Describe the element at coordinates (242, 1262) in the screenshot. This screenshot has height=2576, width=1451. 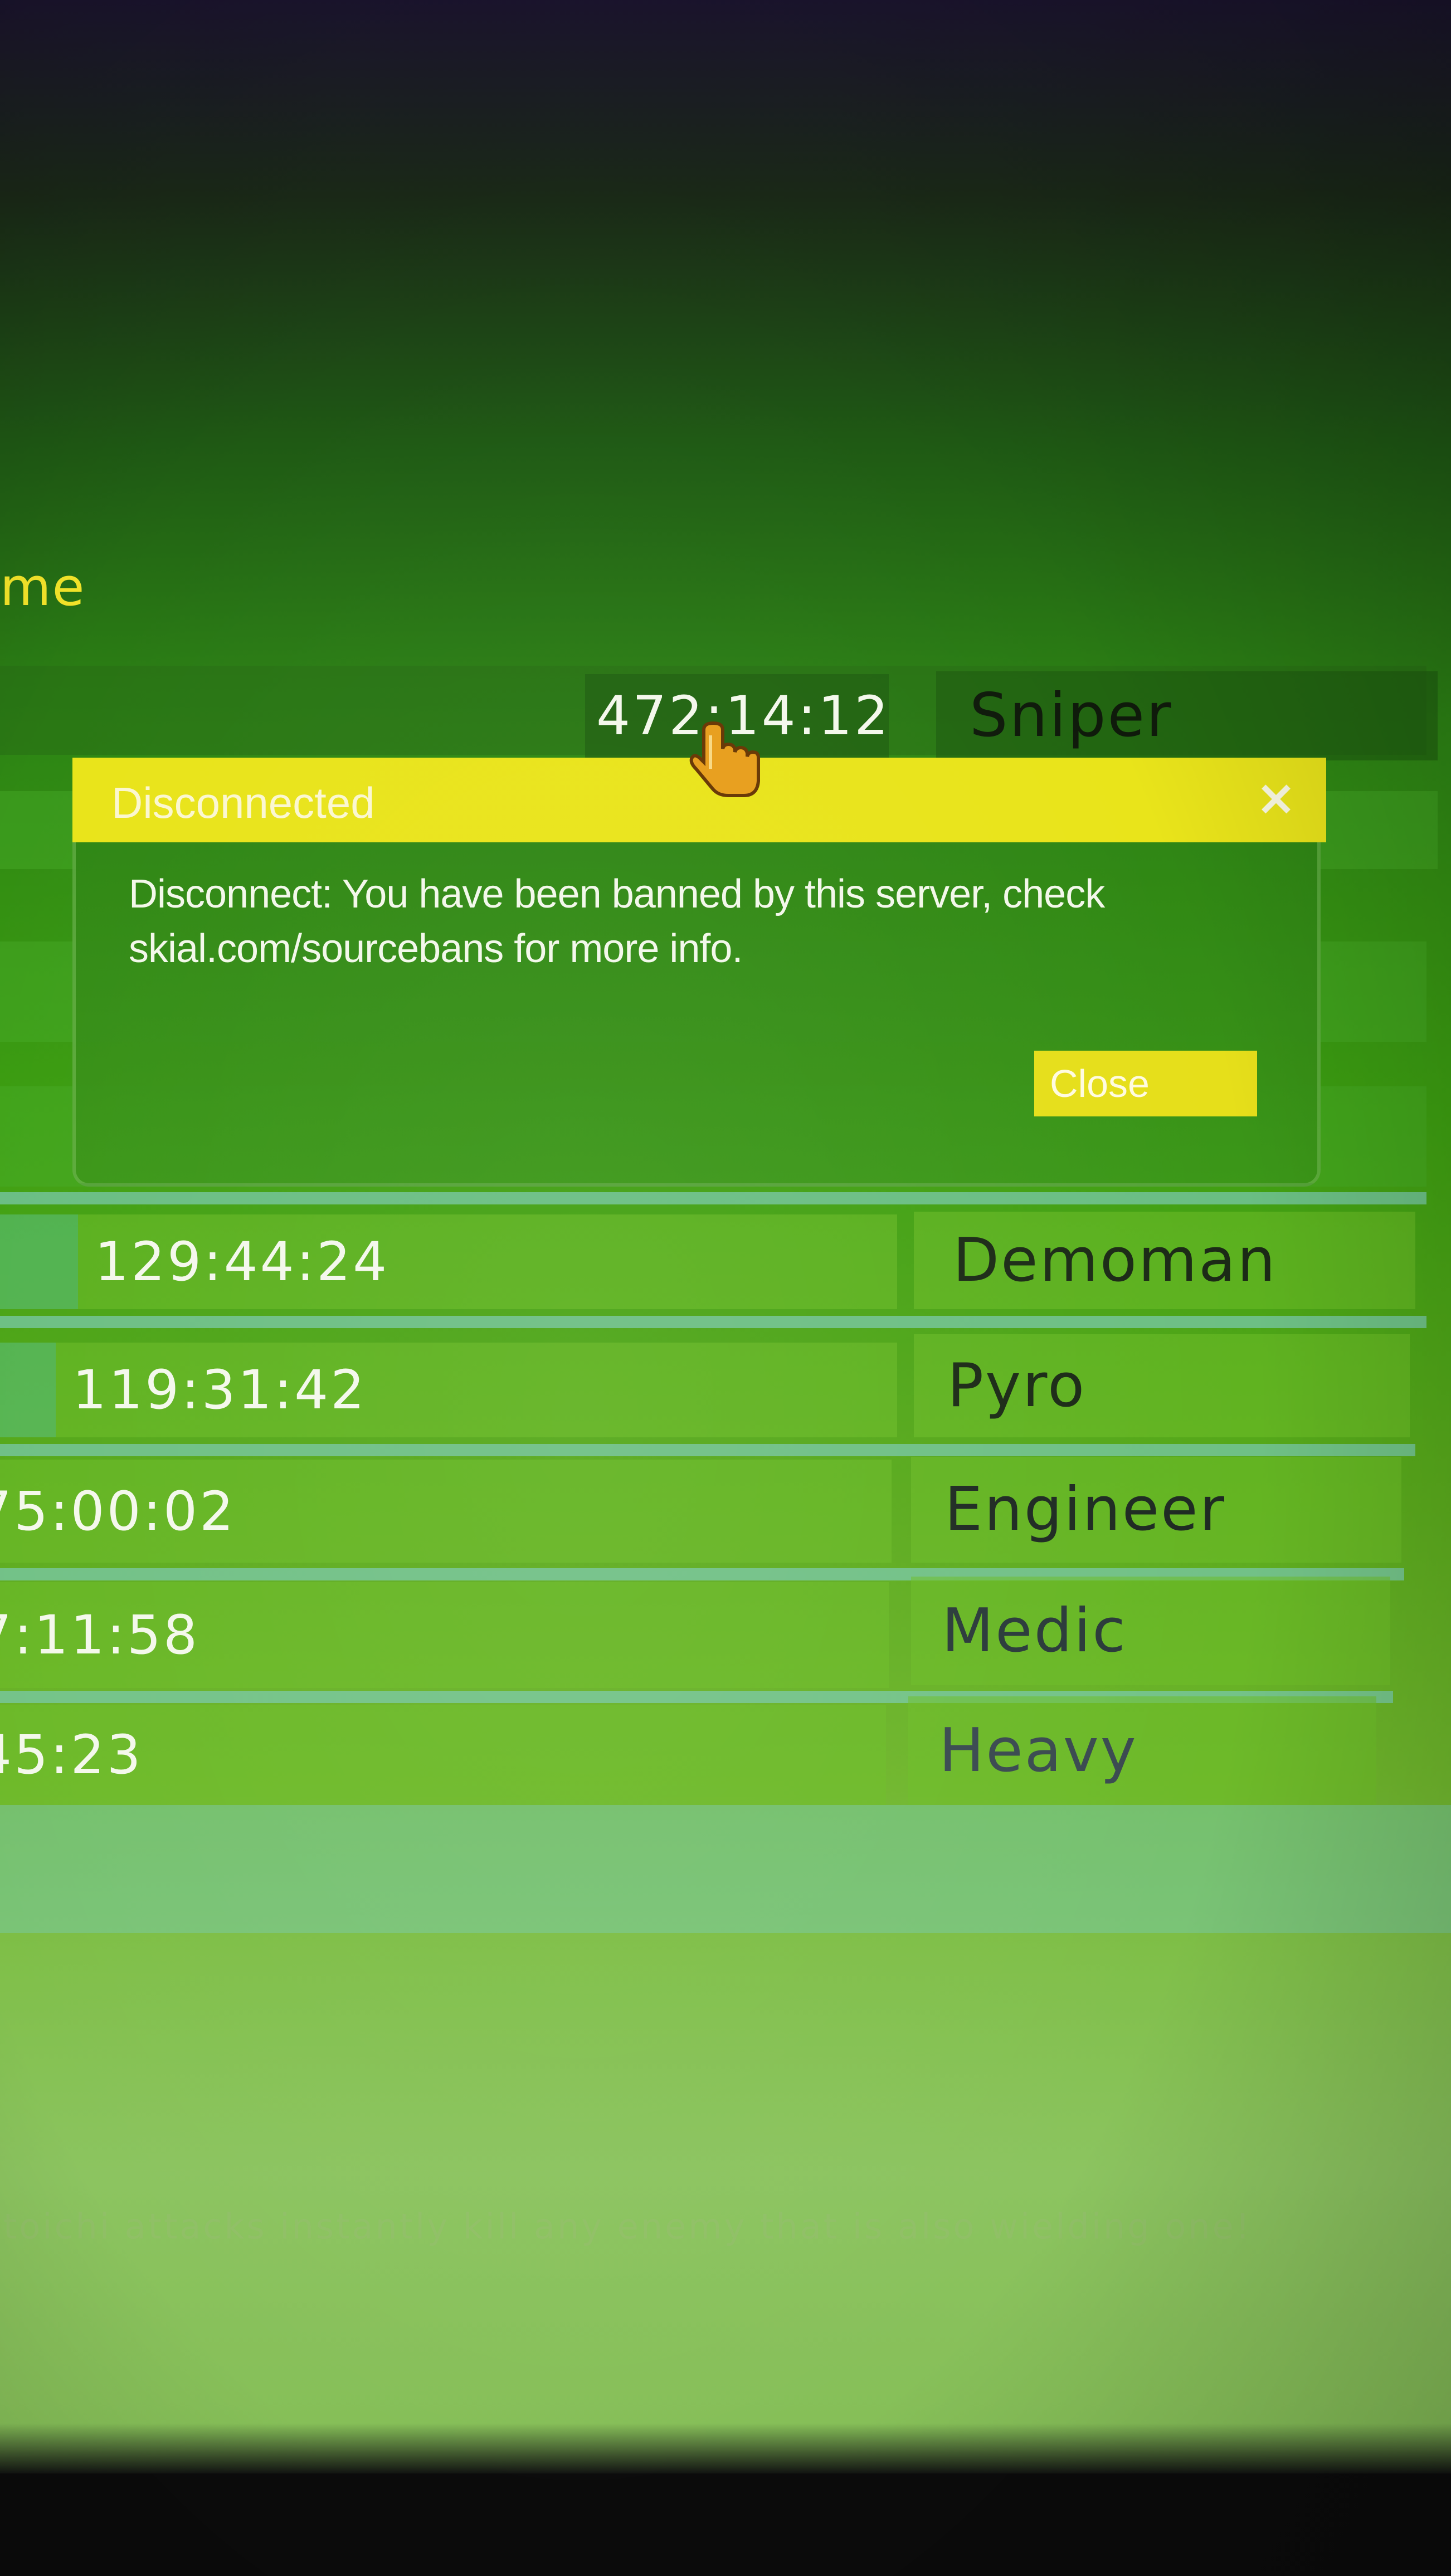
I see `playtime-value: 129:44:24` at that location.